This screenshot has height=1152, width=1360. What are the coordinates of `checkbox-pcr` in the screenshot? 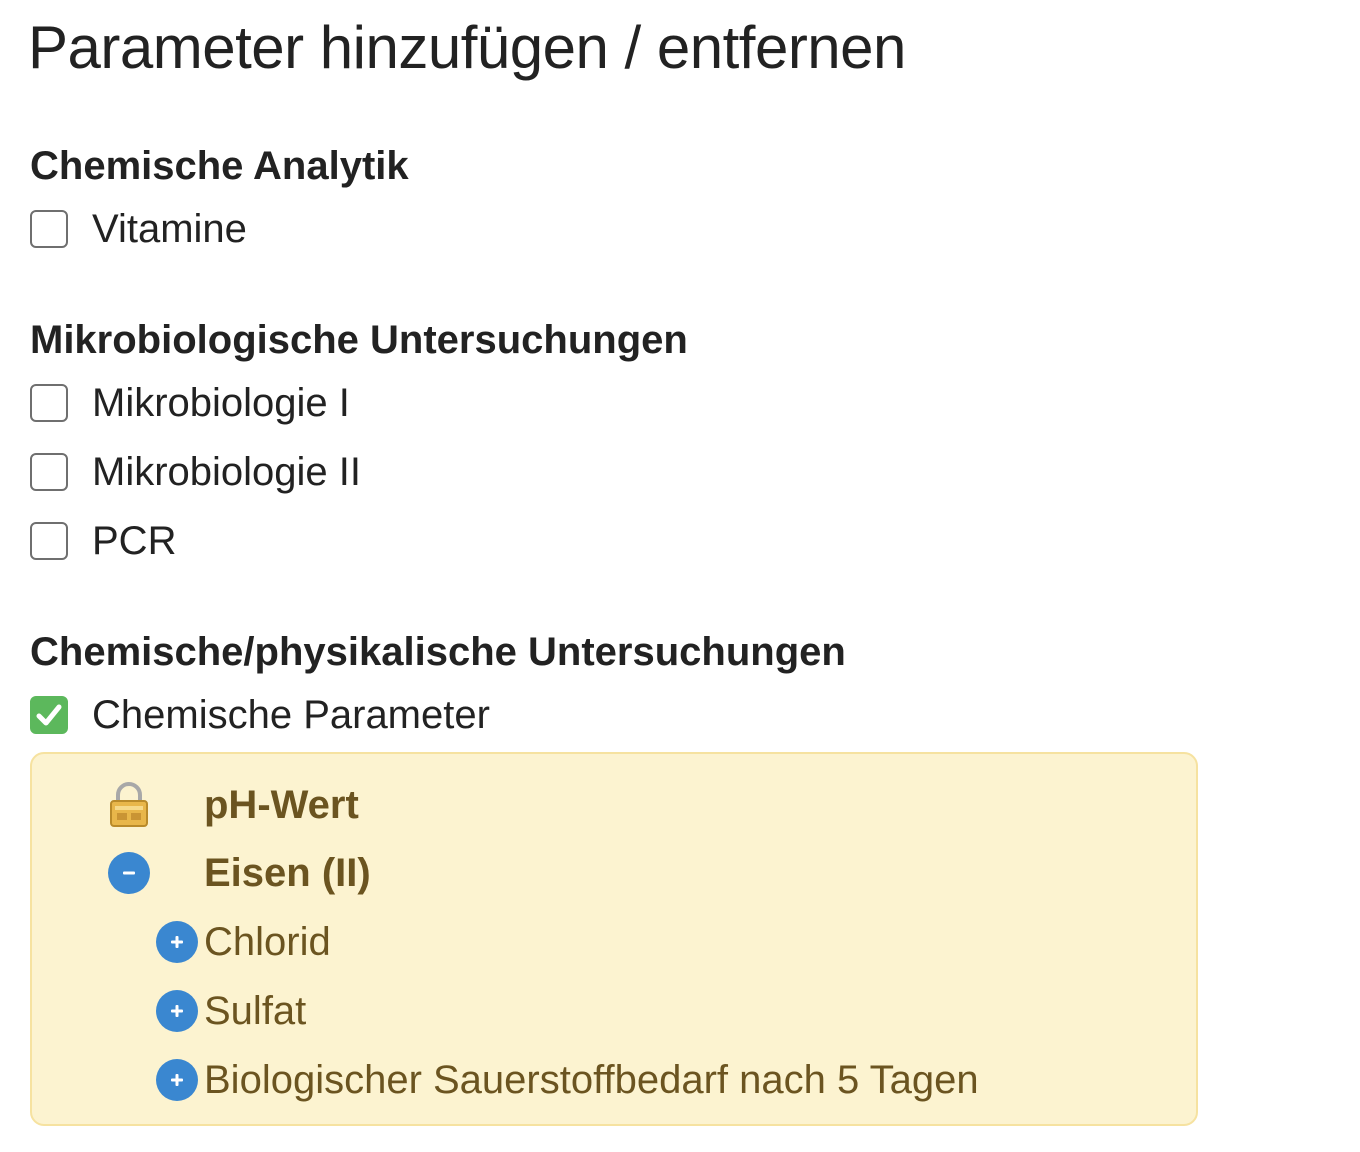 It's located at (49, 541).